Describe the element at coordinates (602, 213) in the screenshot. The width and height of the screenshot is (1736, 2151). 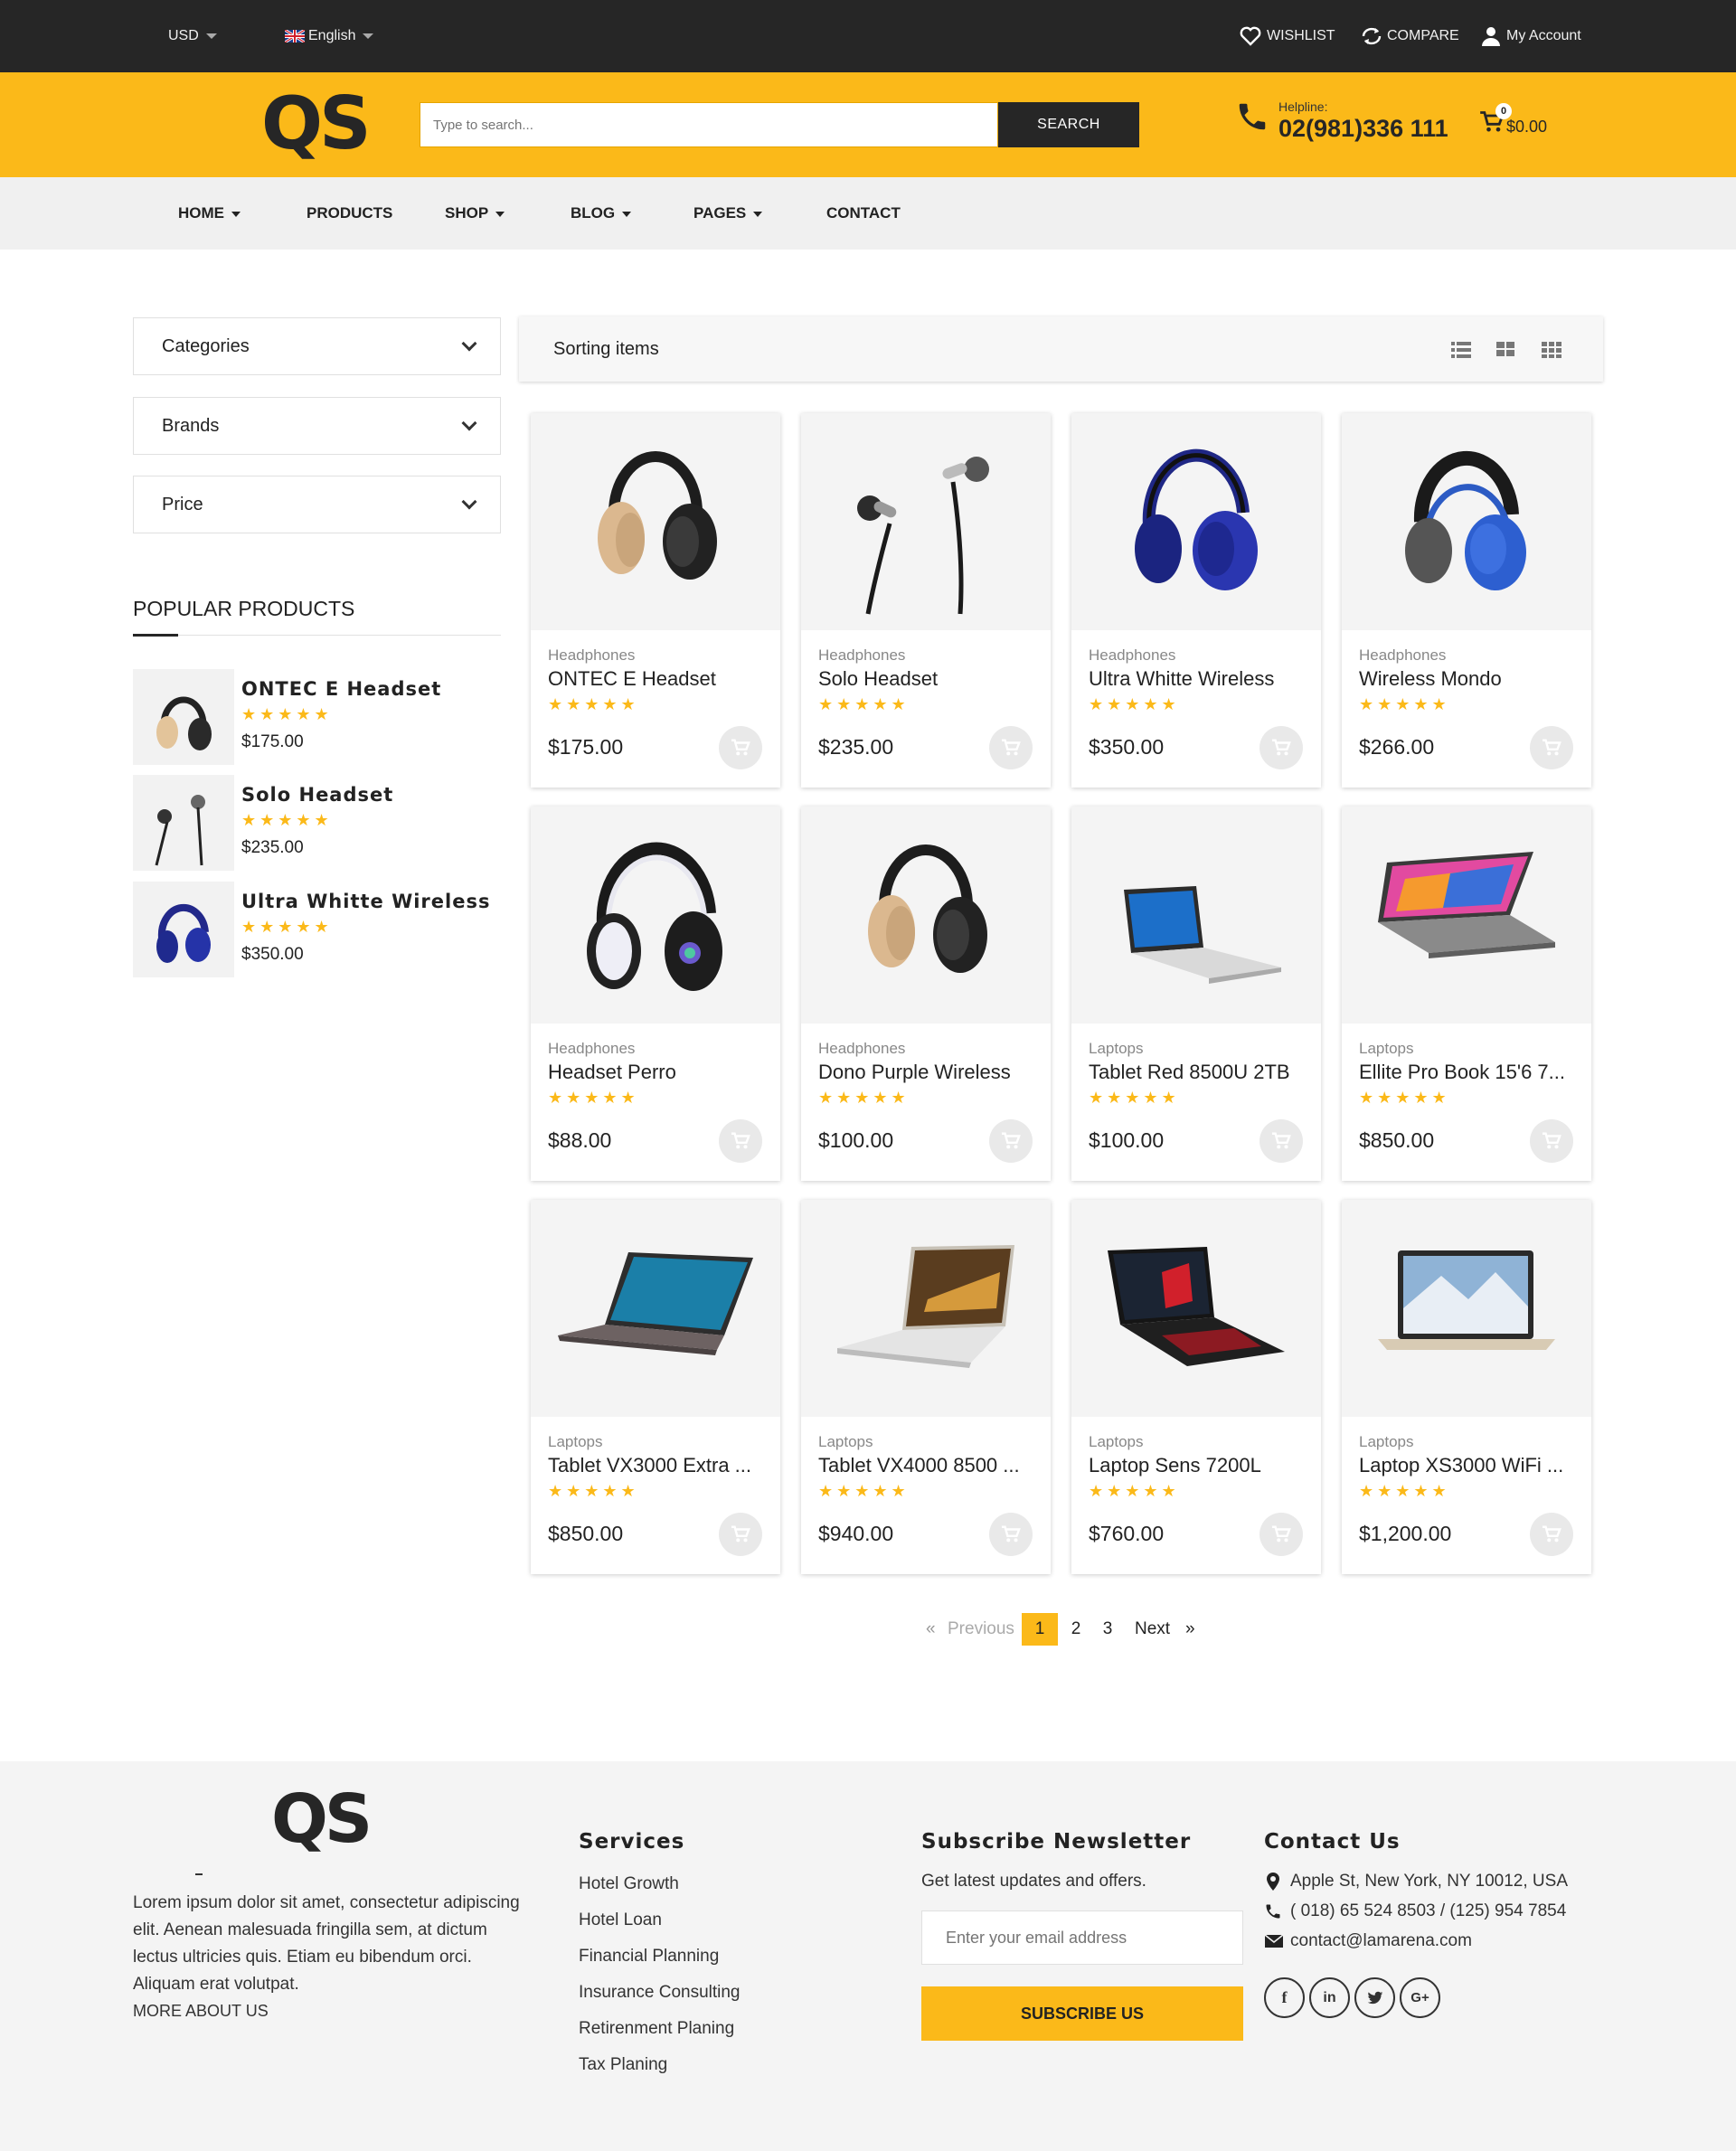
I see `nav-item-blog: BLOG` at that location.